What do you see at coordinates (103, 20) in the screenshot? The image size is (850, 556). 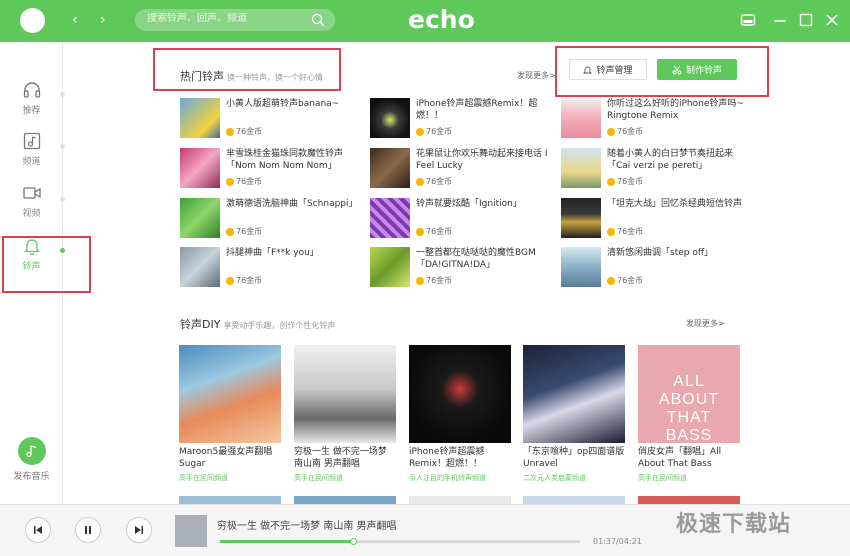 I see `forward-arrow-icon: ›` at bounding box center [103, 20].